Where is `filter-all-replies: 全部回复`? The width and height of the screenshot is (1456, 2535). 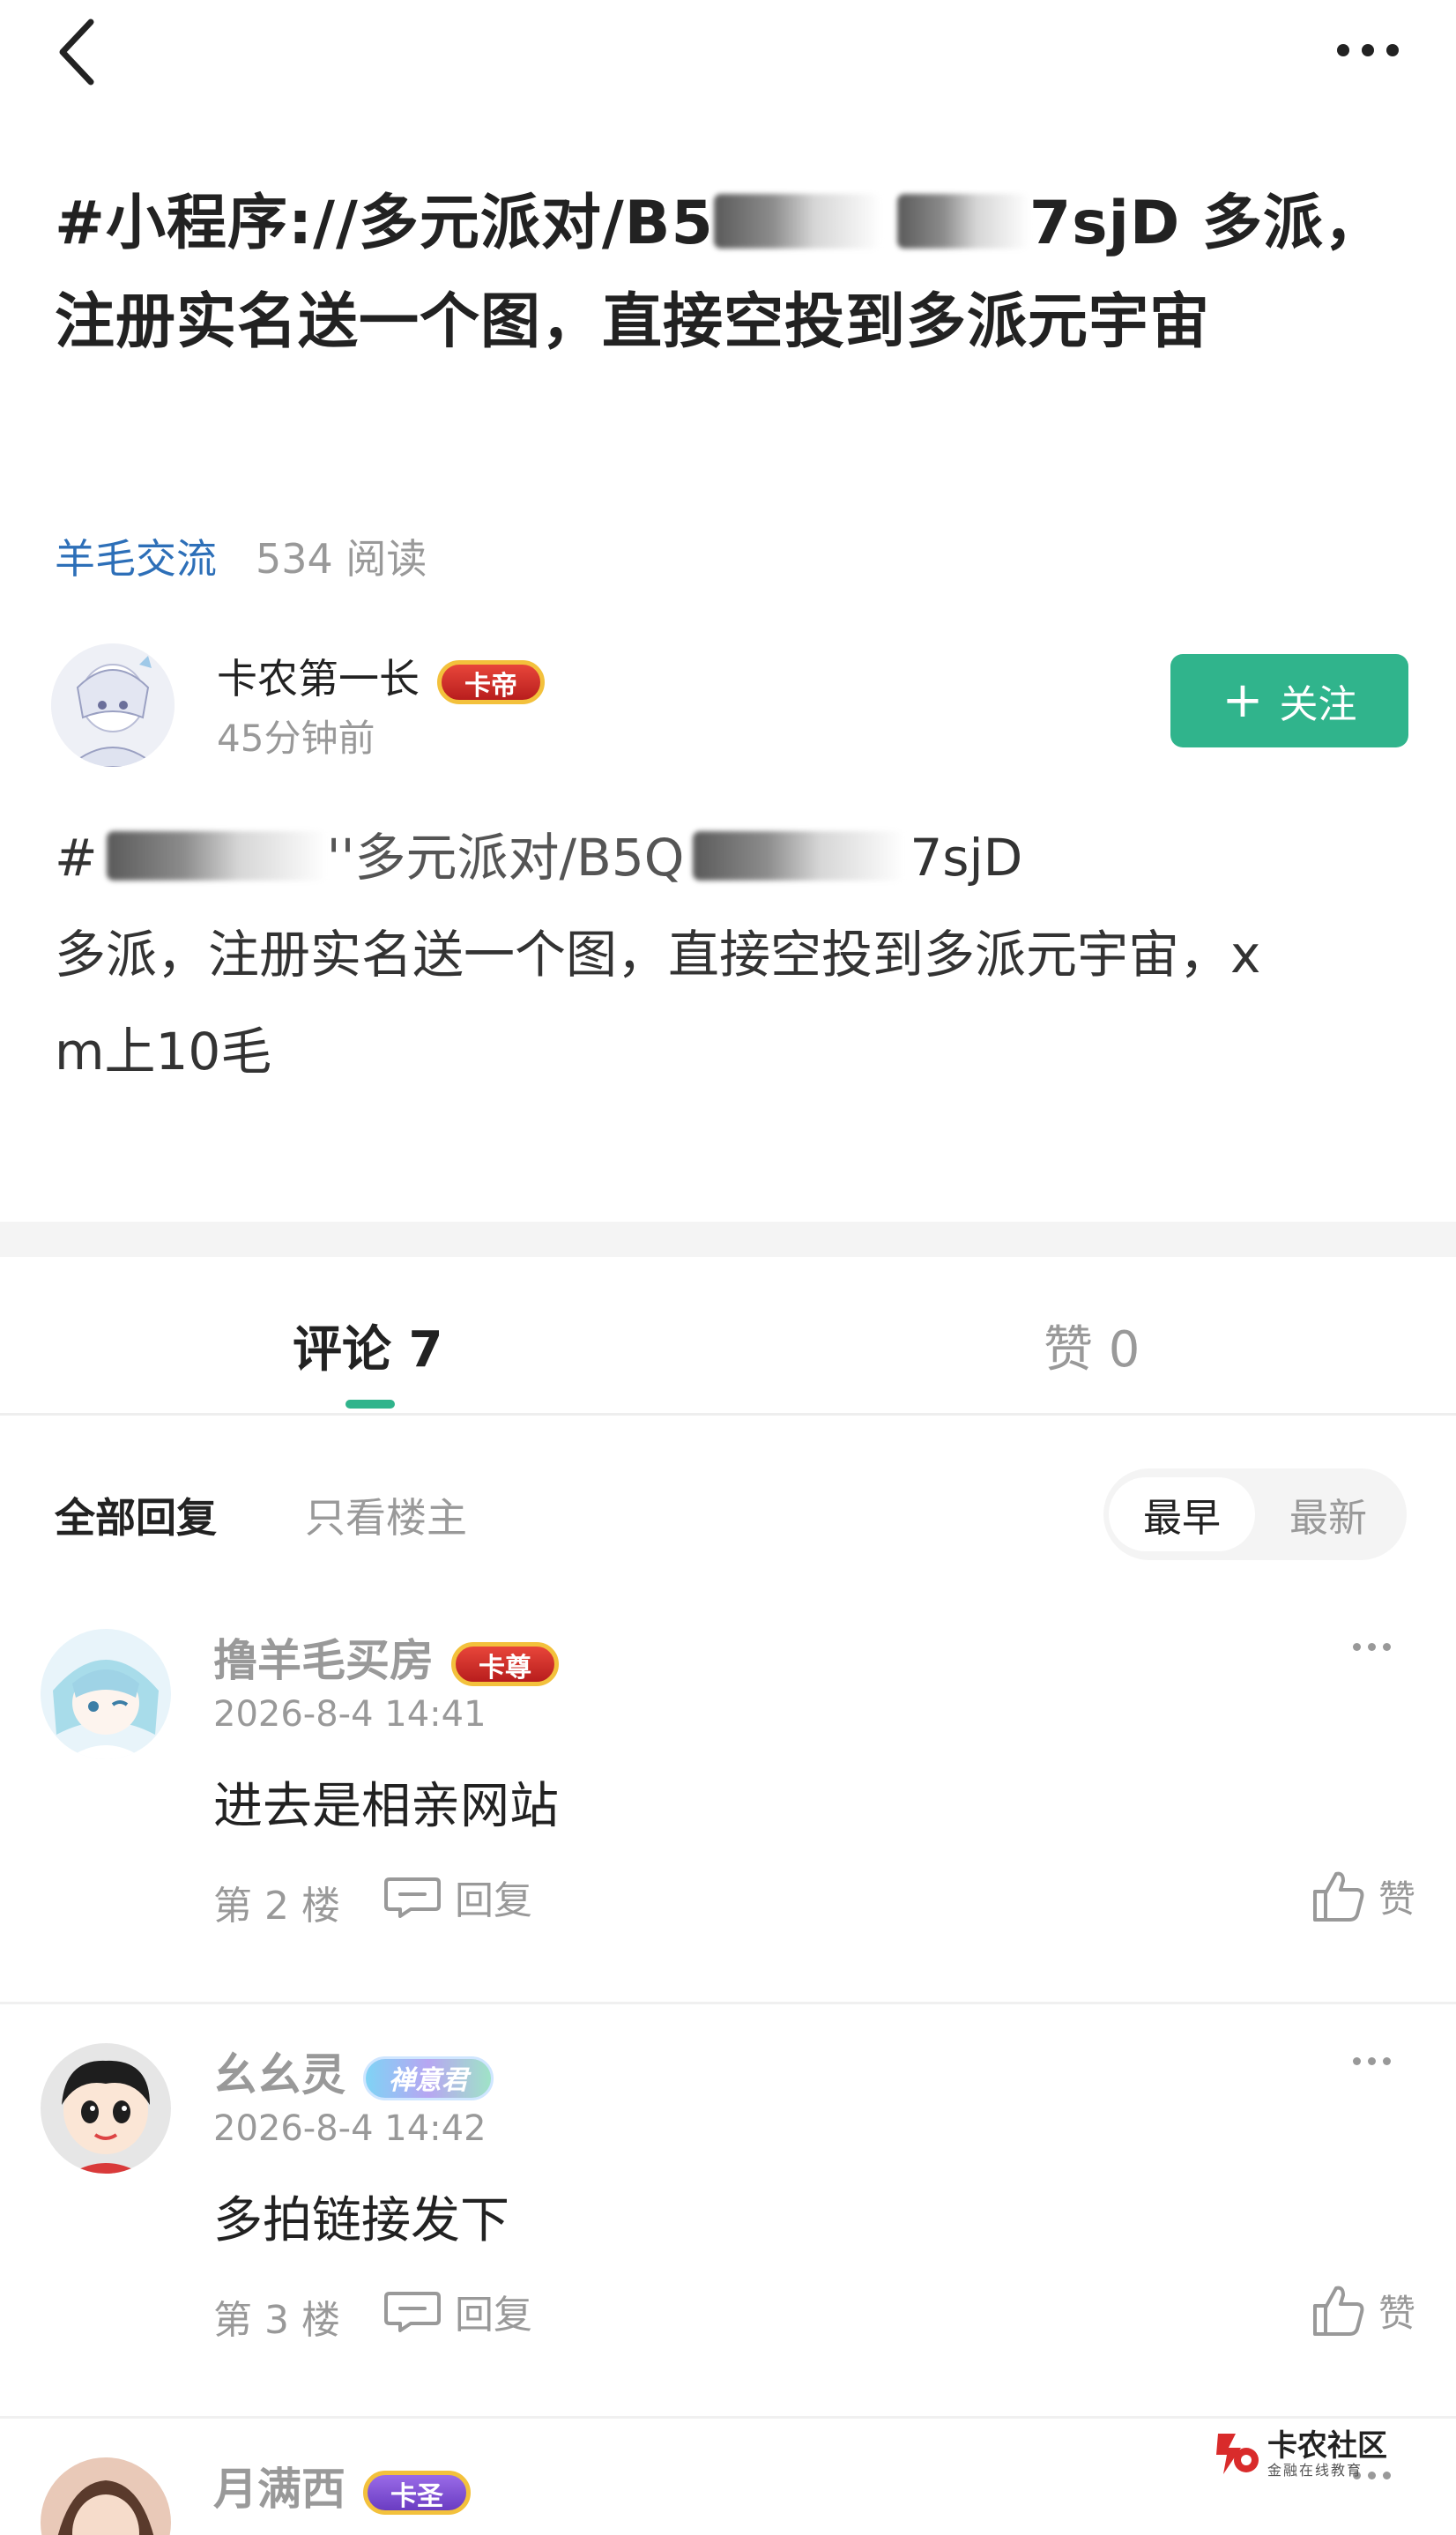
filter-all-replies: 全部回复 is located at coordinates (136, 1515).